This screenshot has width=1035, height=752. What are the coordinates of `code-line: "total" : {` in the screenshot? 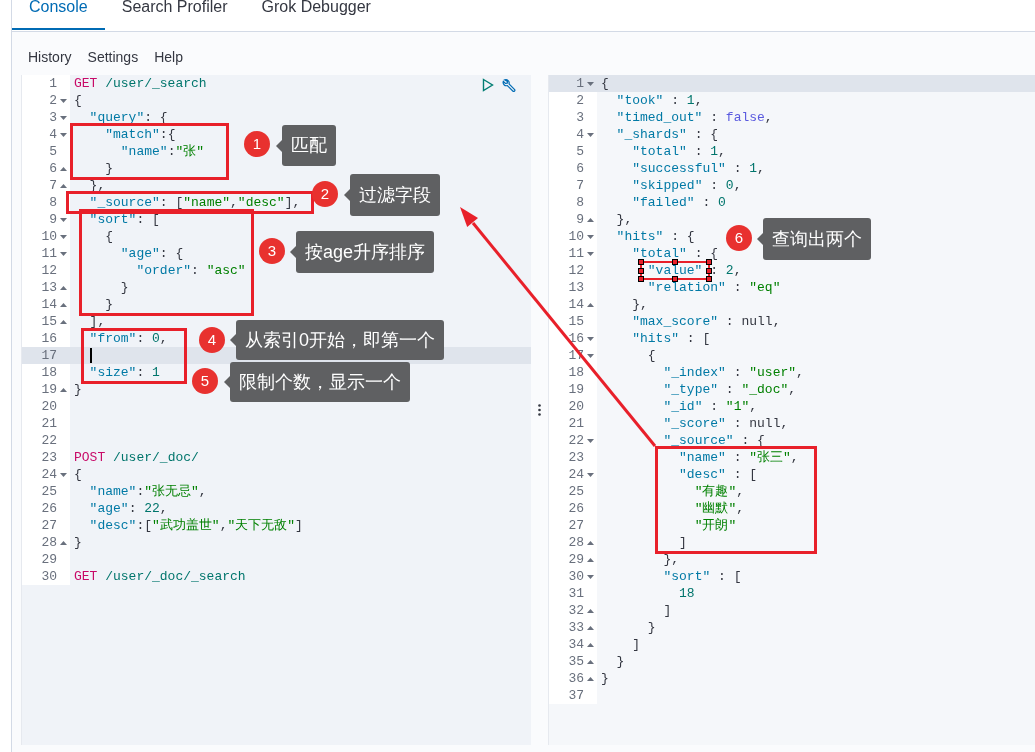 It's located at (675, 253).